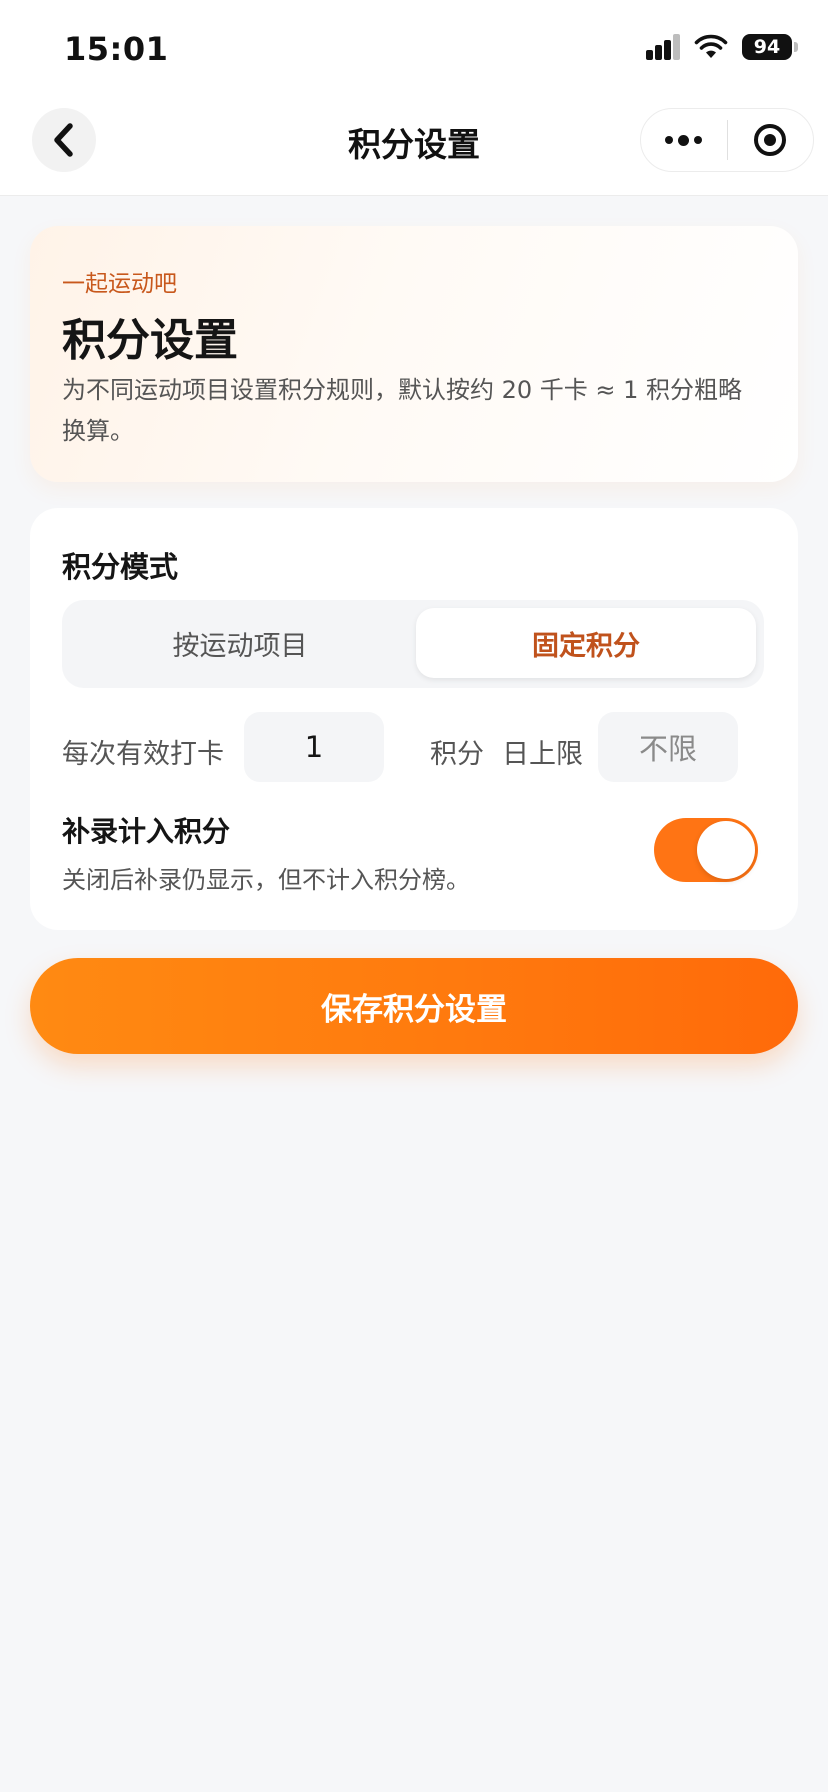 The width and height of the screenshot is (828, 1792). What do you see at coordinates (542, 754) in the screenshot?
I see `daily-limit-label: 日上限` at bounding box center [542, 754].